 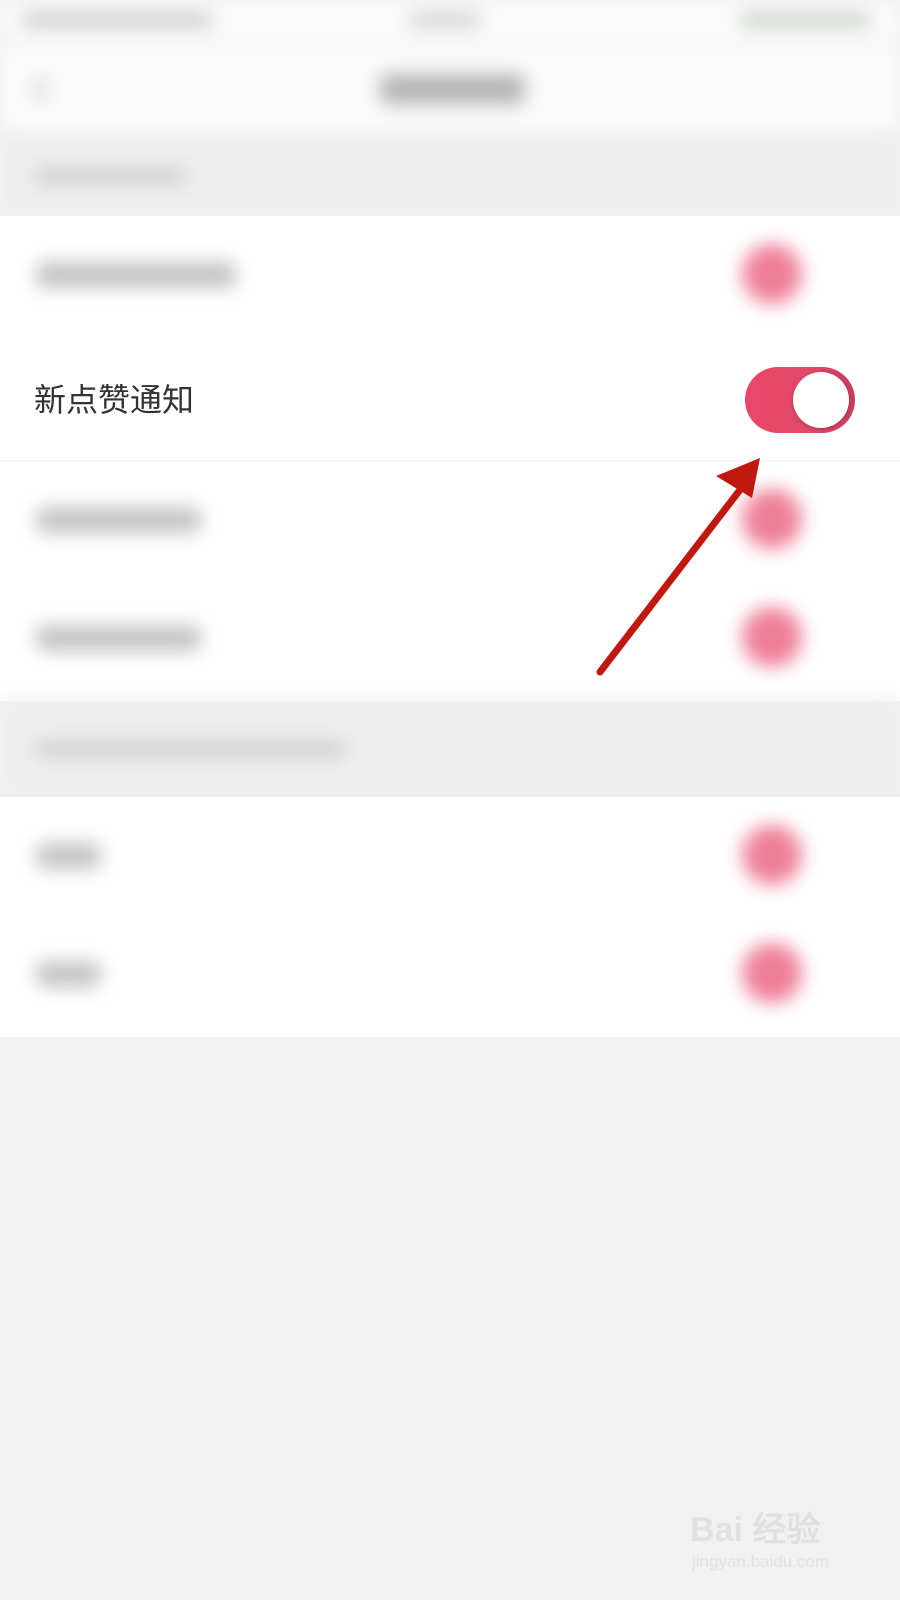 I want to click on nav-bar, so click(x=450, y=90).